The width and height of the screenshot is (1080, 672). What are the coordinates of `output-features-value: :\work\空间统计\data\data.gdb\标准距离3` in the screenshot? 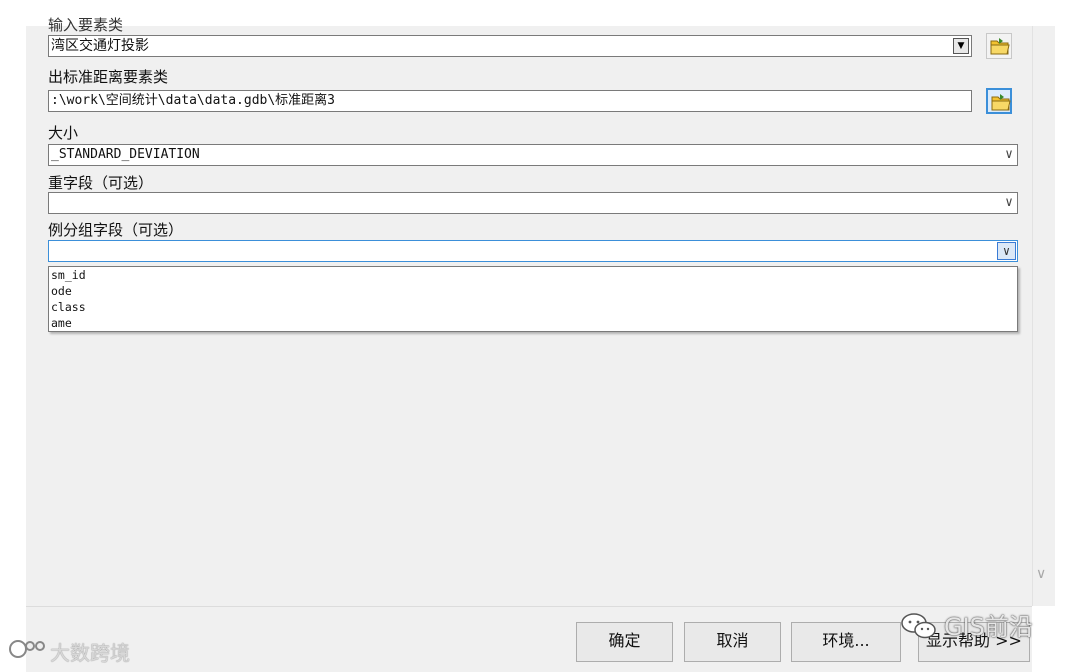 It's located at (193, 100).